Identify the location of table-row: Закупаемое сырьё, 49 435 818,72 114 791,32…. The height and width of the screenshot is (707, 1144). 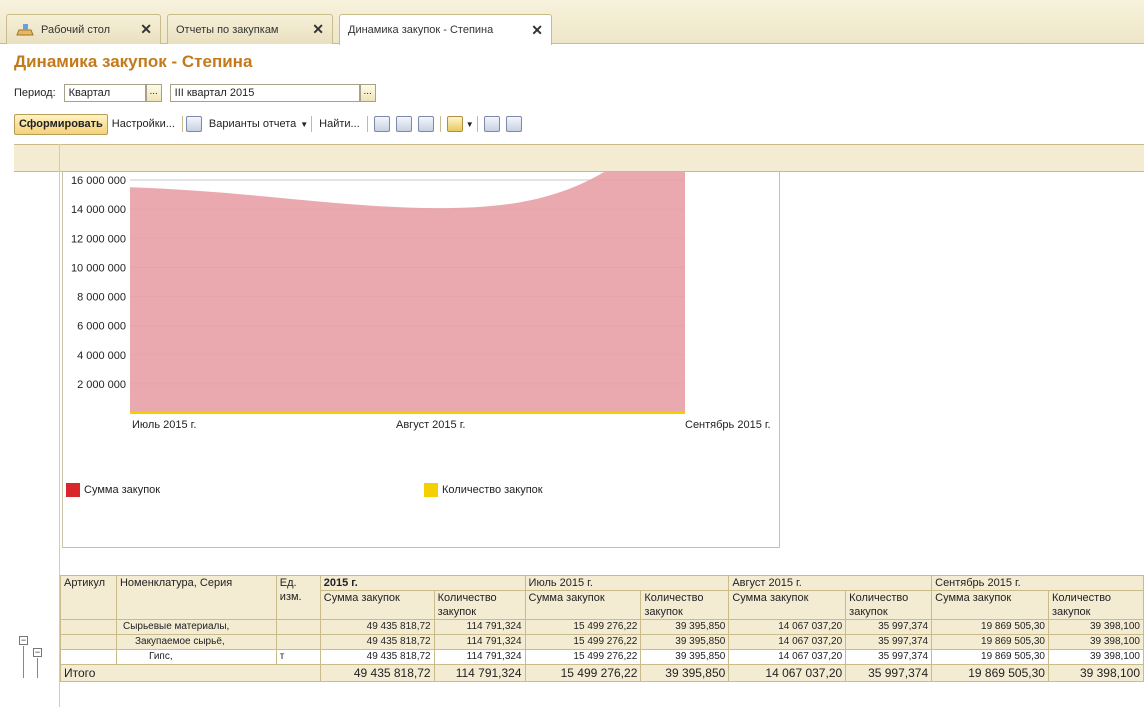
(602, 642).